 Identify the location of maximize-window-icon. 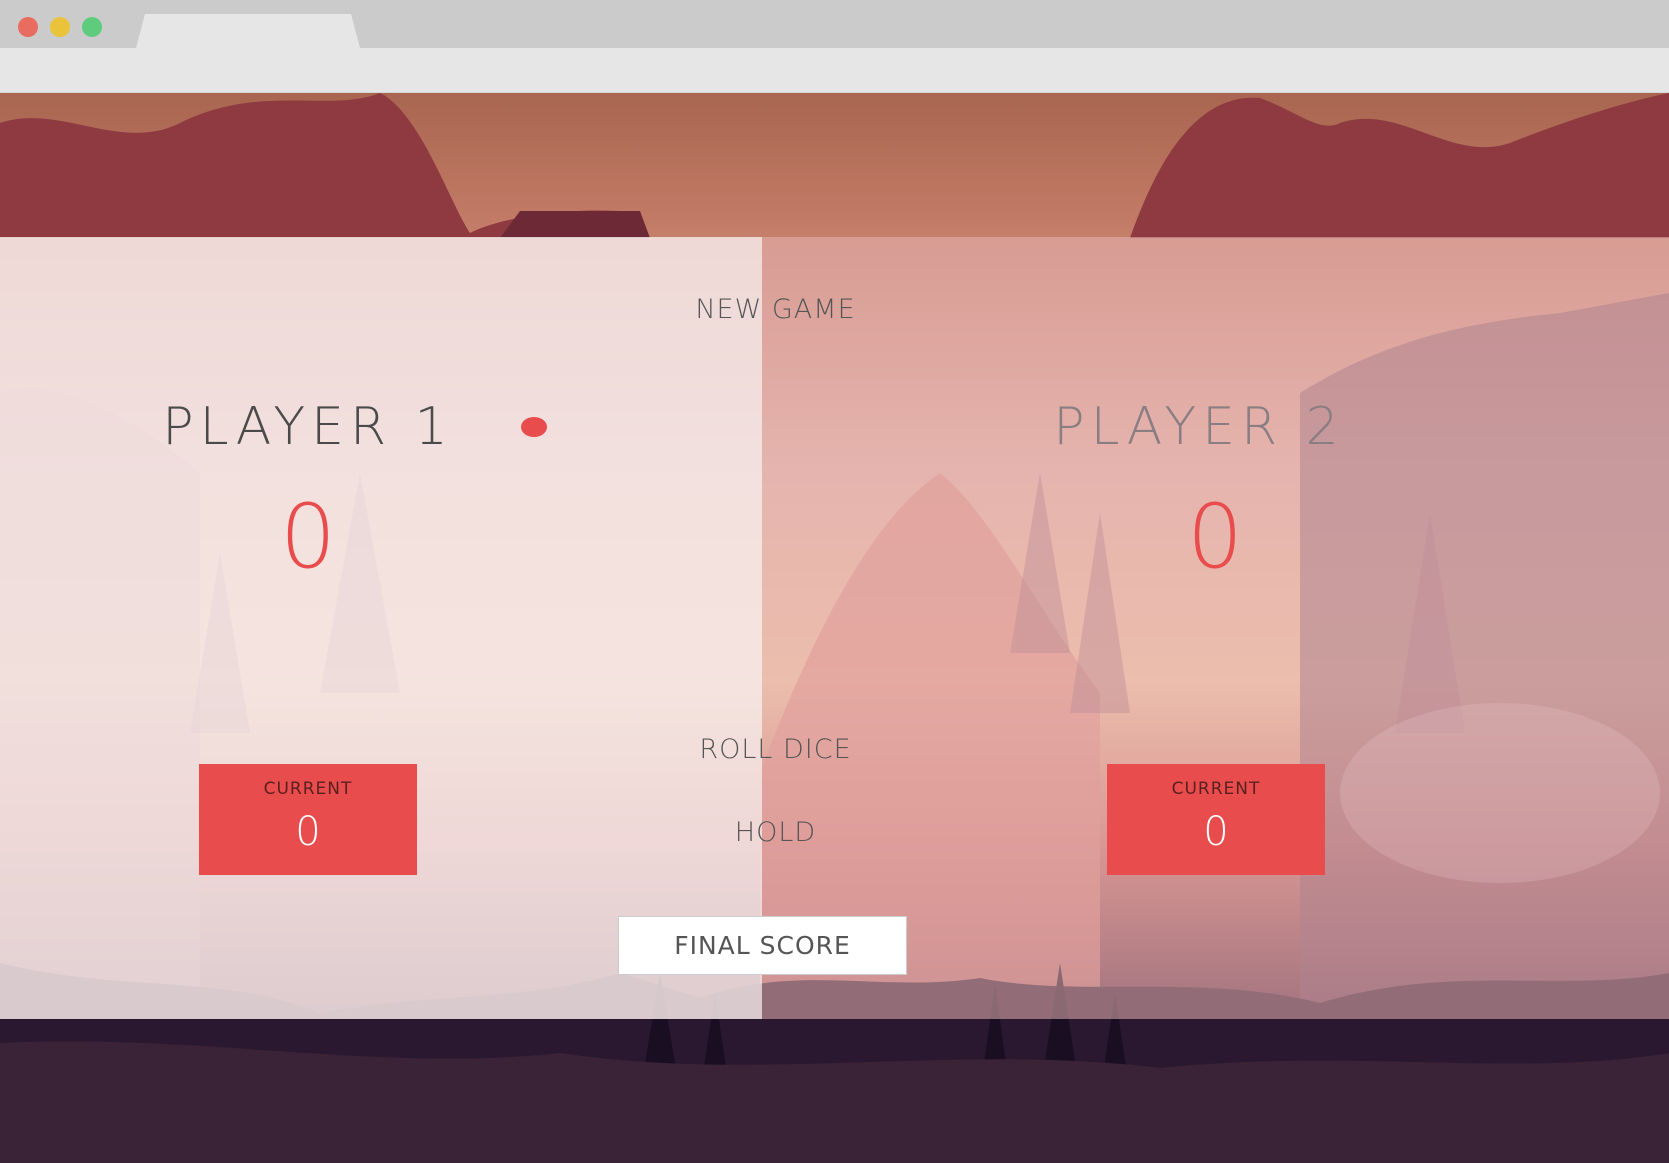
(92, 27).